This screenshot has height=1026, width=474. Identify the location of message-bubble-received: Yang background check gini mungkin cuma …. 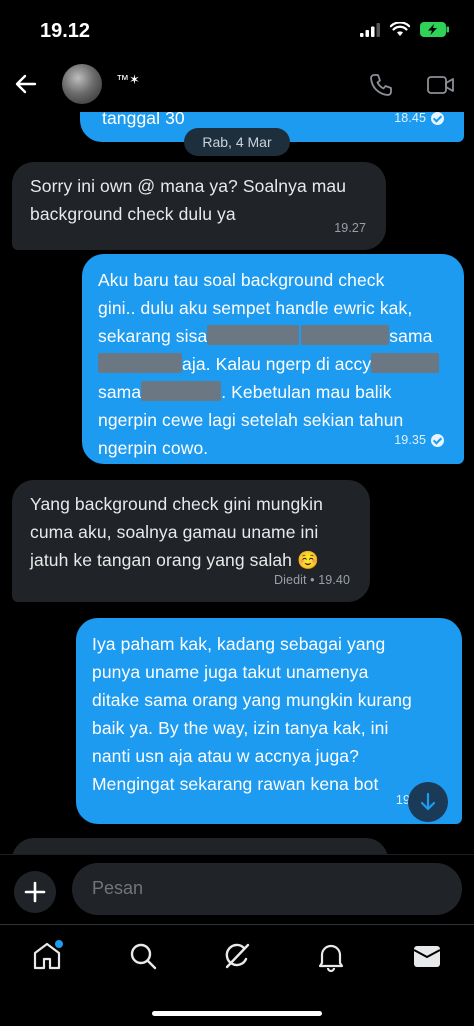
(191, 541).